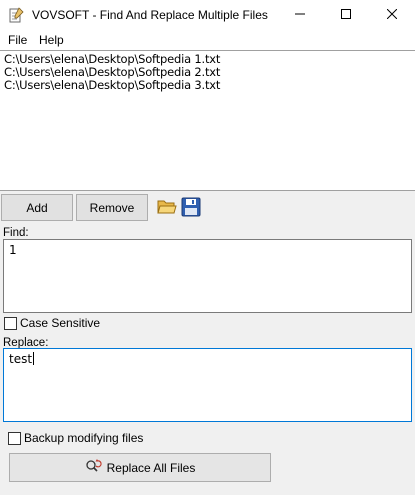 Image resolution: width=415 pixels, height=495 pixels. Describe the element at coordinates (94, 467) in the screenshot. I see `search-replace-icon` at that location.